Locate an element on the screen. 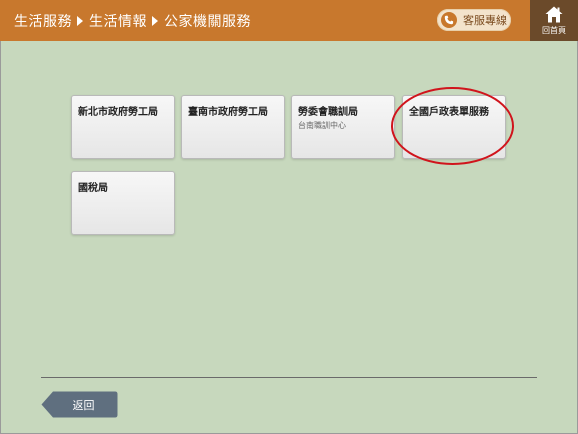 The image size is (578, 434). tile-new-taipei-labor-bureau: 新北市政府勞工局 is located at coordinates (123, 127).